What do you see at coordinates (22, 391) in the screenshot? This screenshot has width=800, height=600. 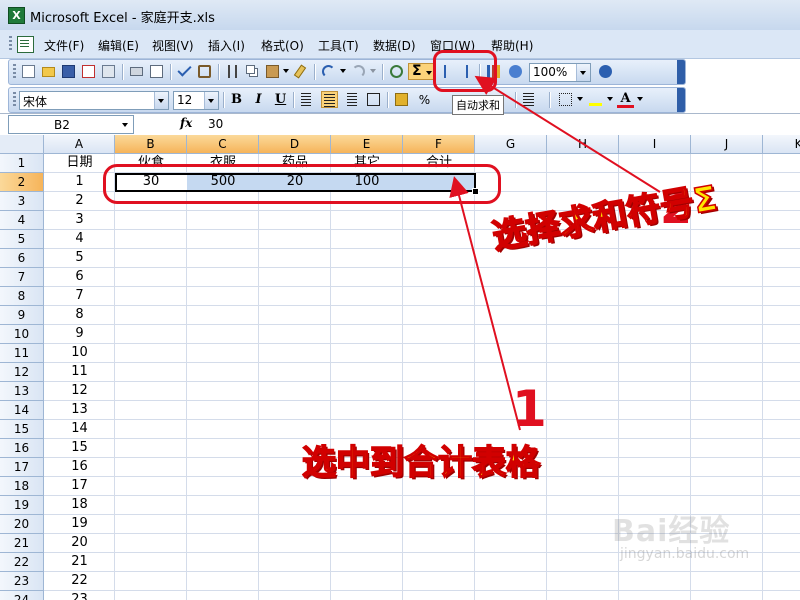 I see `row-header-13: 13` at bounding box center [22, 391].